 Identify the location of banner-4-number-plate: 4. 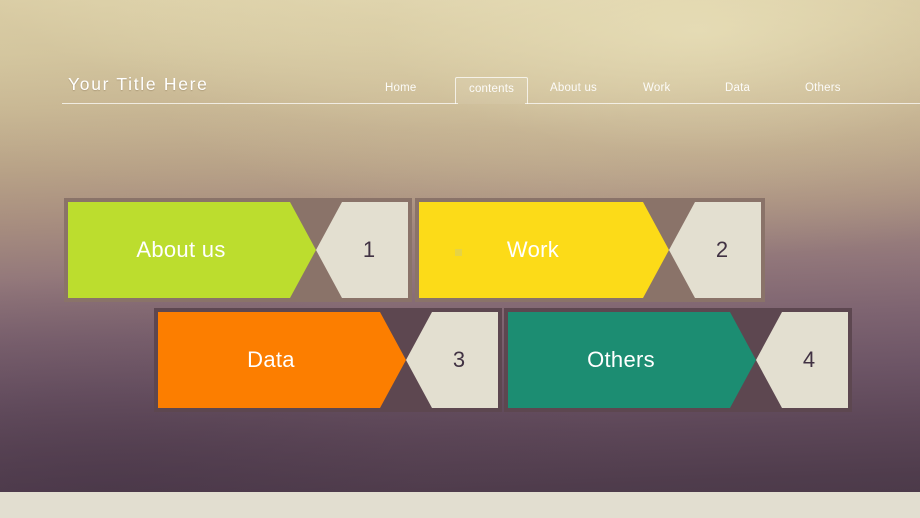
(802, 360).